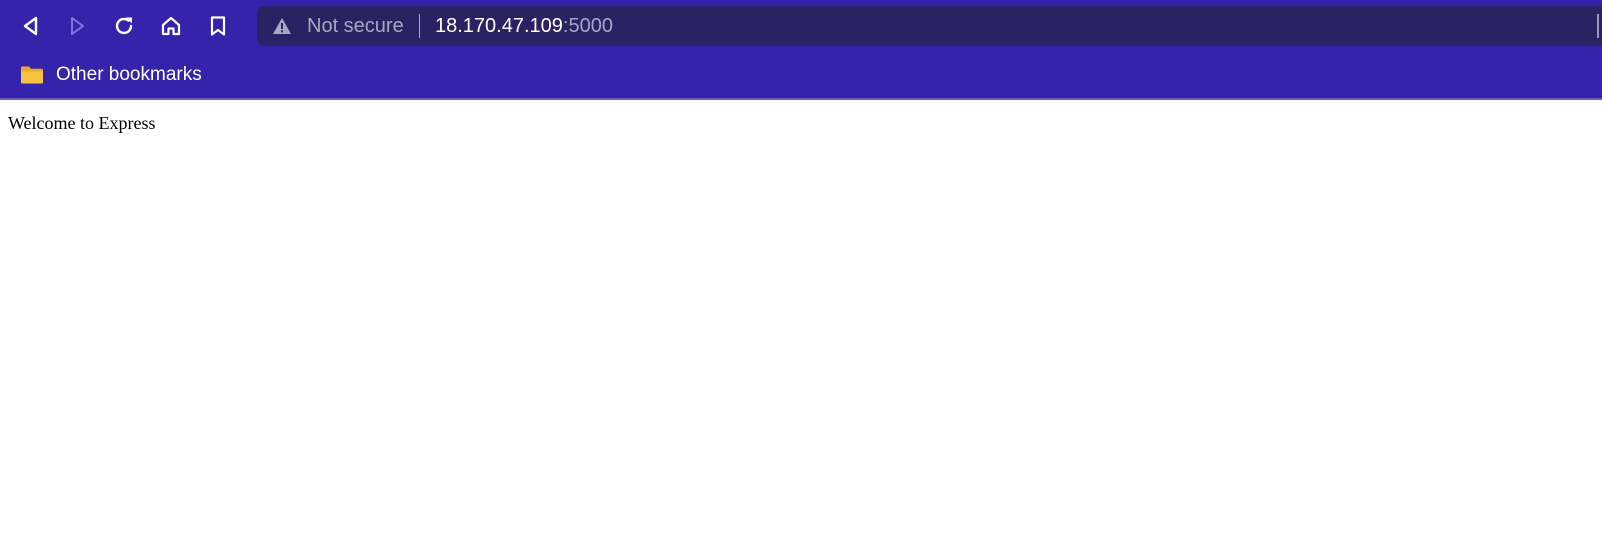 Image resolution: width=1602 pixels, height=544 pixels. I want to click on bookmark-page-button, so click(218, 26).